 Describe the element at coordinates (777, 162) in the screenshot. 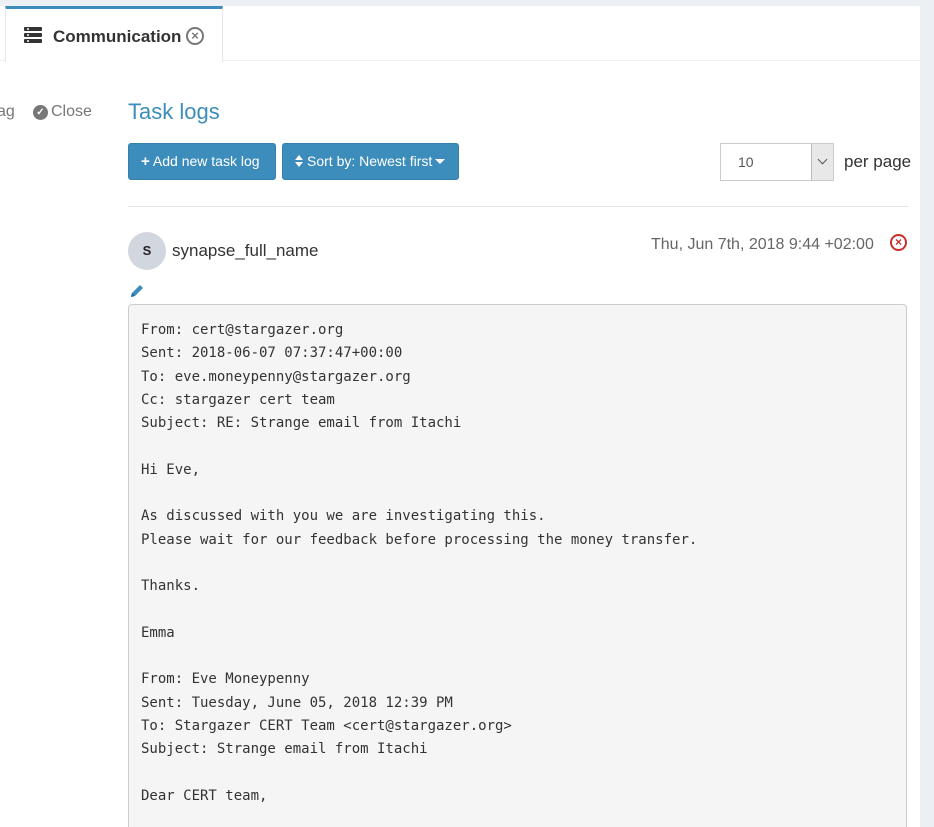

I see `per-page-select: 10` at that location.